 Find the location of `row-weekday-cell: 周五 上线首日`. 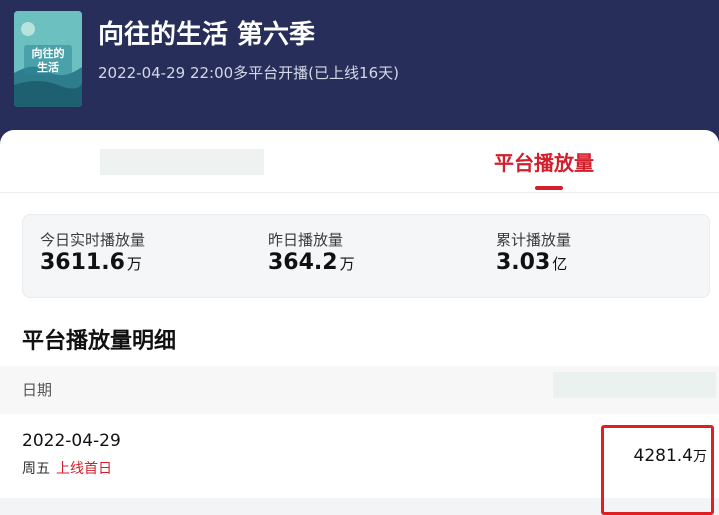

row-weekday-cell: 周五 上线首日 is located at coordinates (67, 468).